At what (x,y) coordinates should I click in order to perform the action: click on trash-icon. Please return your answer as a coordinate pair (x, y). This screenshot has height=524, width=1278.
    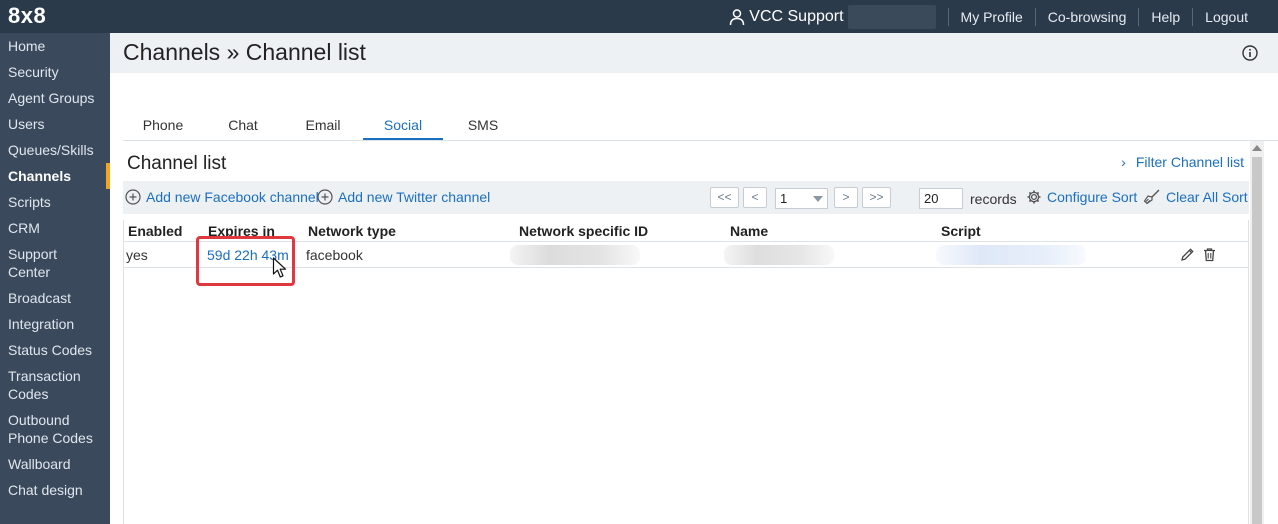
    Looking at the image, I should click on (1209, 254).